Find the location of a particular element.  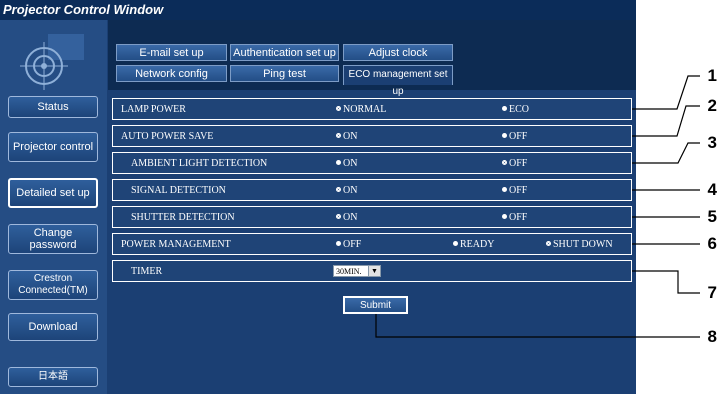

callout-2: 2 is located at coordinates (712, 105).